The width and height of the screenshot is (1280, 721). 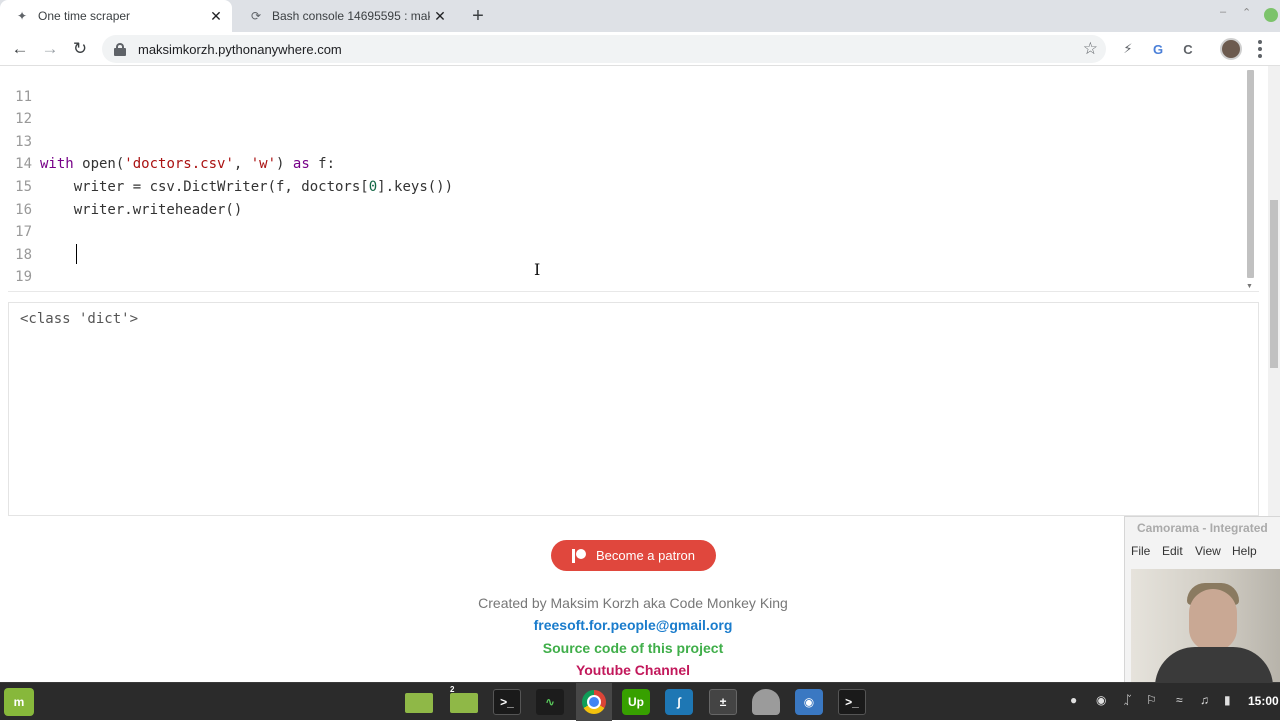 I want to click on code-line: 13 with open('doctors.csv', 'w') as f:, so click(x=625, y=140).